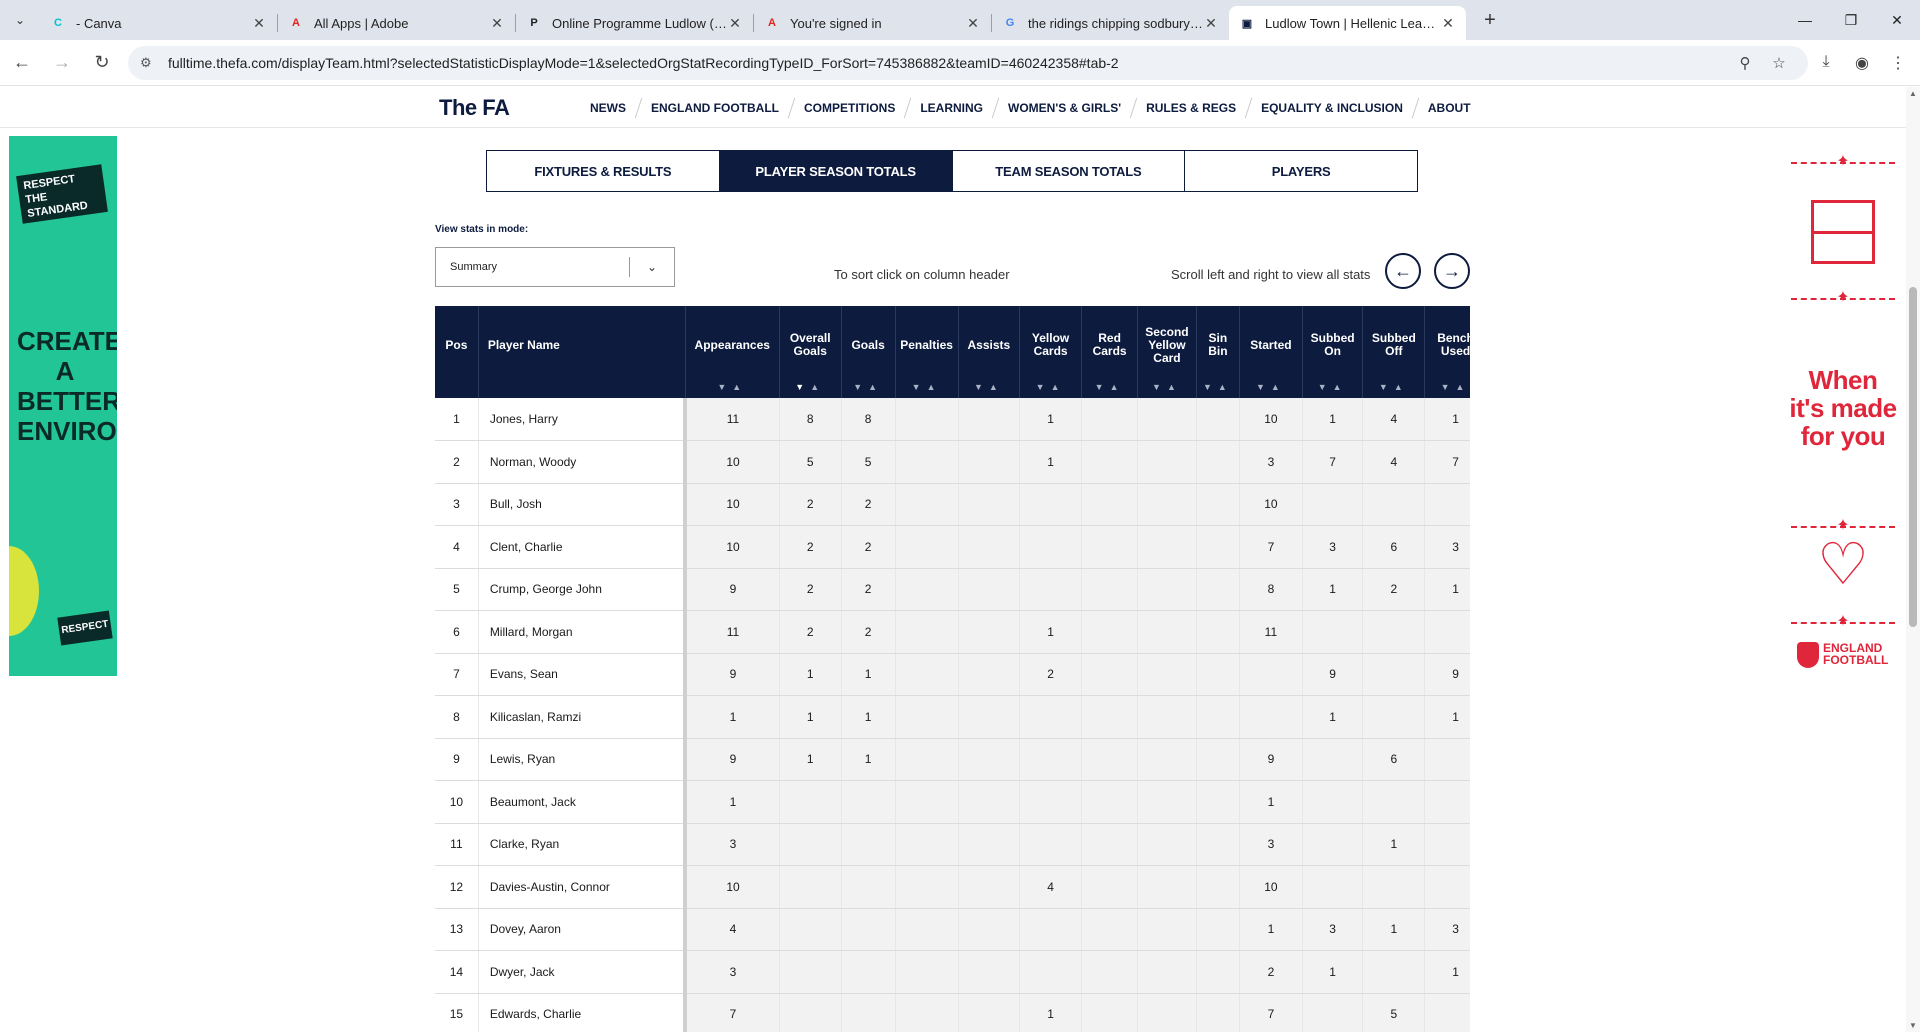  I want to click on bookmark-star-icon: ☆, so click(1779, 63).